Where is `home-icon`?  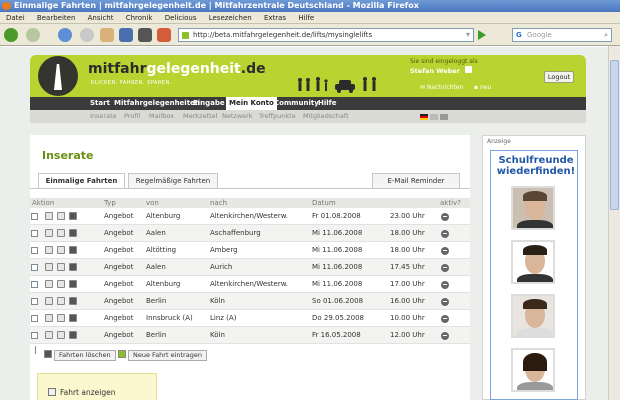
home-icon is located at coordinates (107, 35).